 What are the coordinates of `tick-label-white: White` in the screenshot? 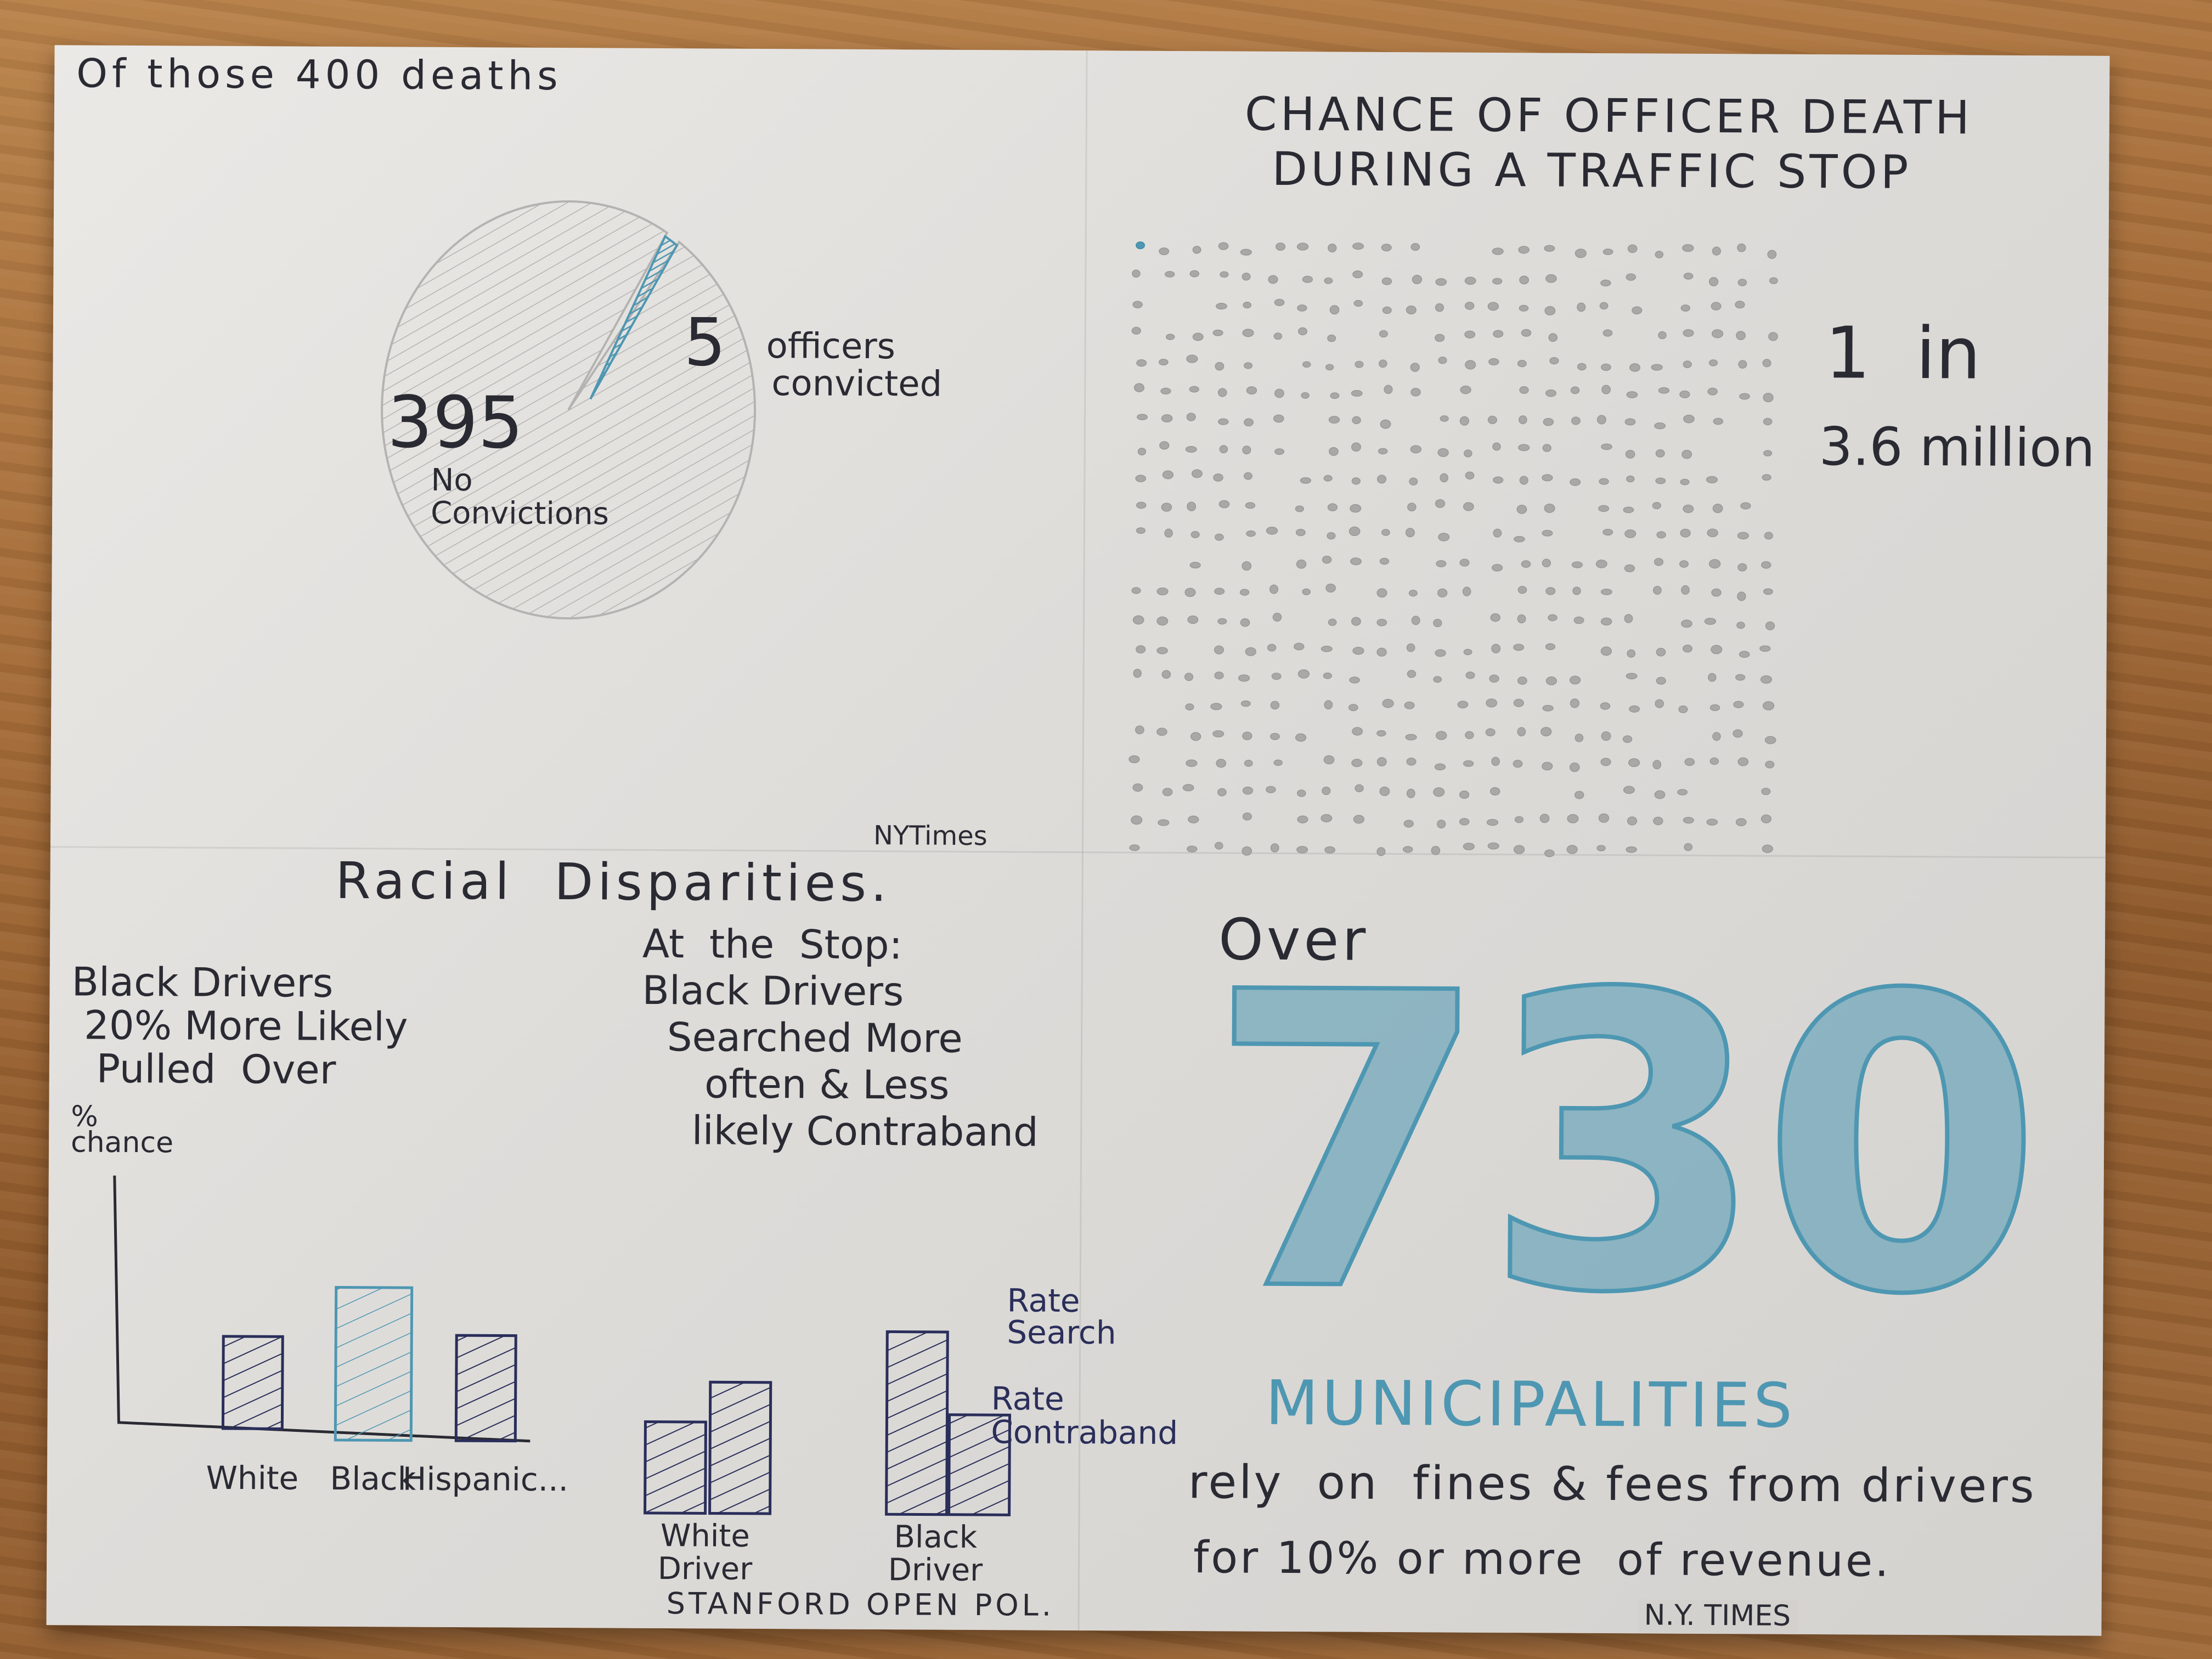 It's located at (252, 1478).